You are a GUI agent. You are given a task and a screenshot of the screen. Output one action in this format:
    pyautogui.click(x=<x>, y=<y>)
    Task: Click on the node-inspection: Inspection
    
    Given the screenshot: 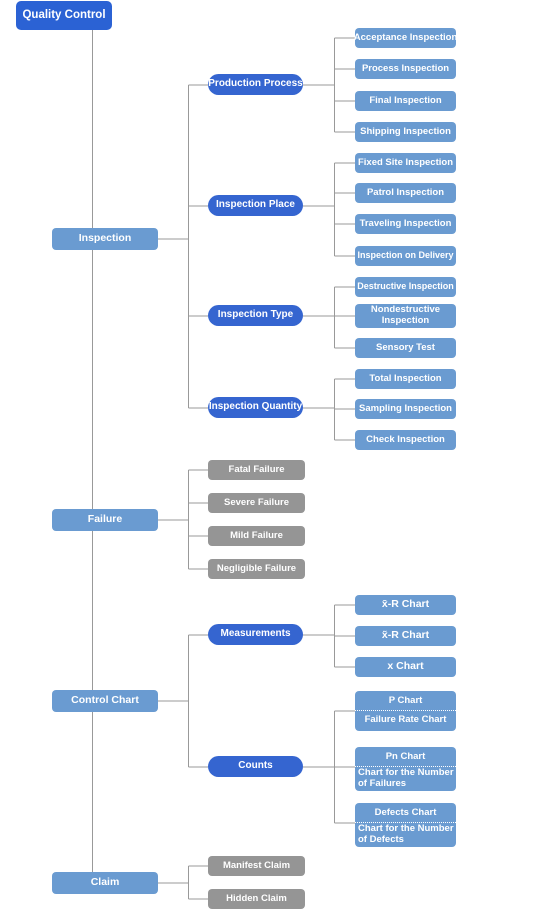 What is the action you would take?
    pyautogui.click(x=105, y=239)
    